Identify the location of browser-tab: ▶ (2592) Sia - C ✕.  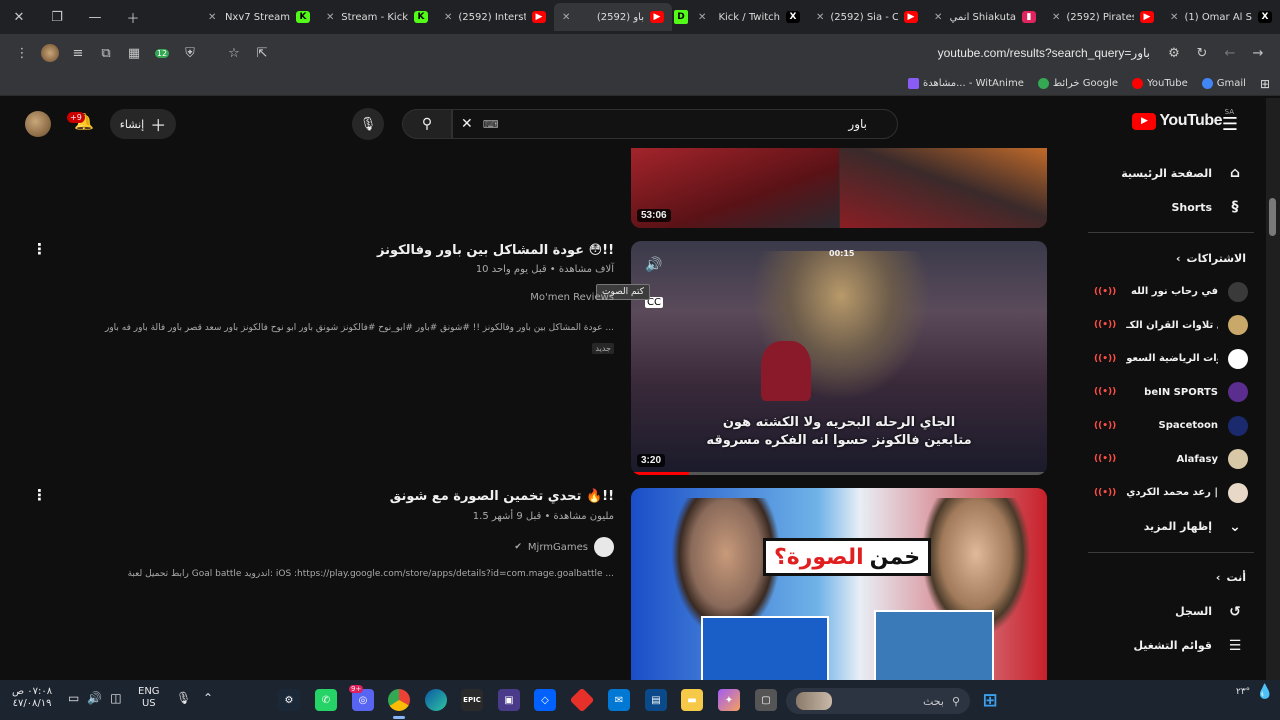
(867, 17).